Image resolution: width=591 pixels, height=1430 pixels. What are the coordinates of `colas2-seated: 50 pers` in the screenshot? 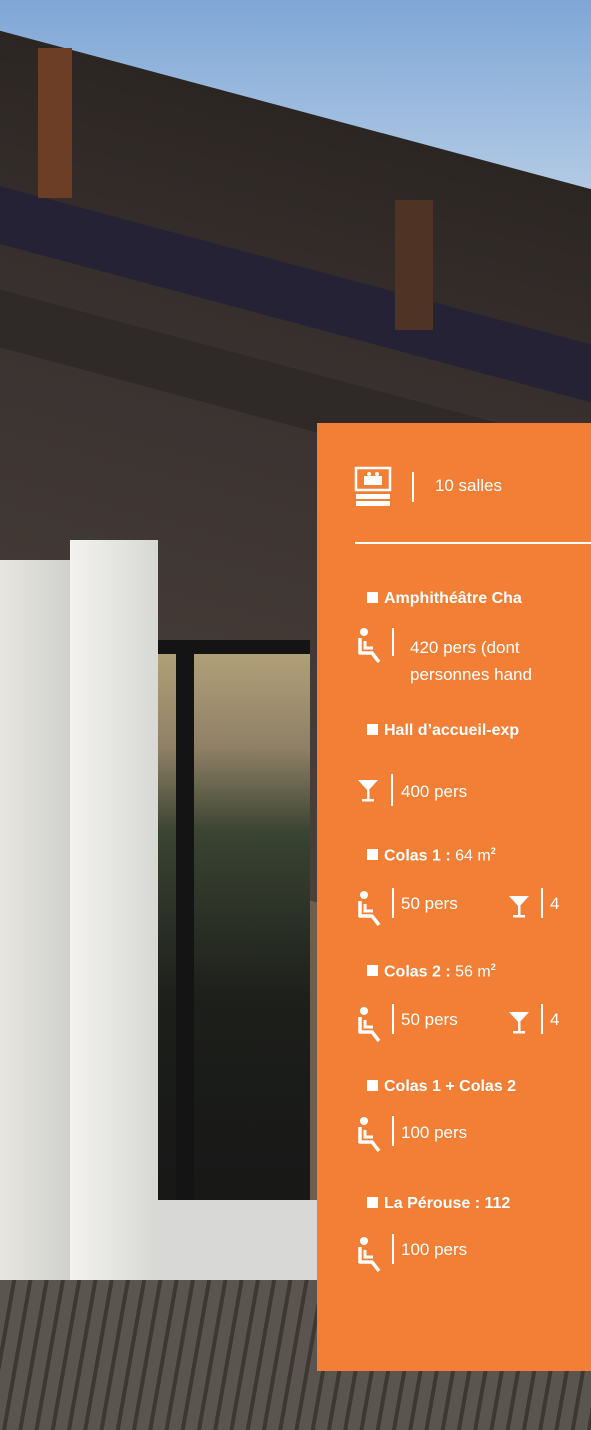 It's located at (429, 1019).